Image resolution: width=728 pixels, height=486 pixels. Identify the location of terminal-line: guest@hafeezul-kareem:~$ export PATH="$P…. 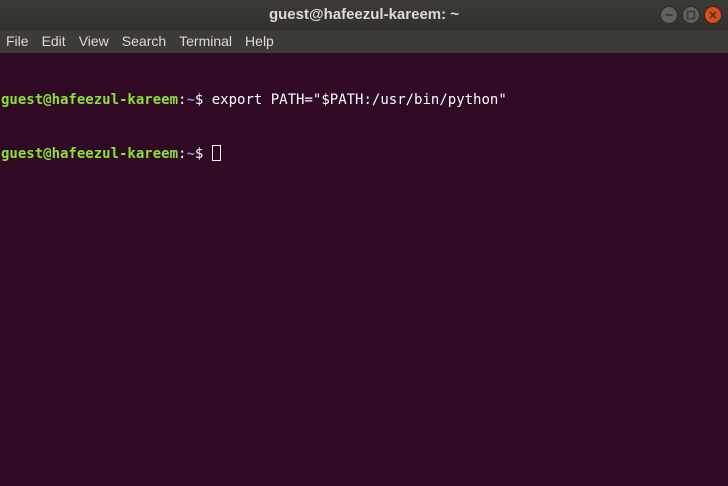
(364, 100).